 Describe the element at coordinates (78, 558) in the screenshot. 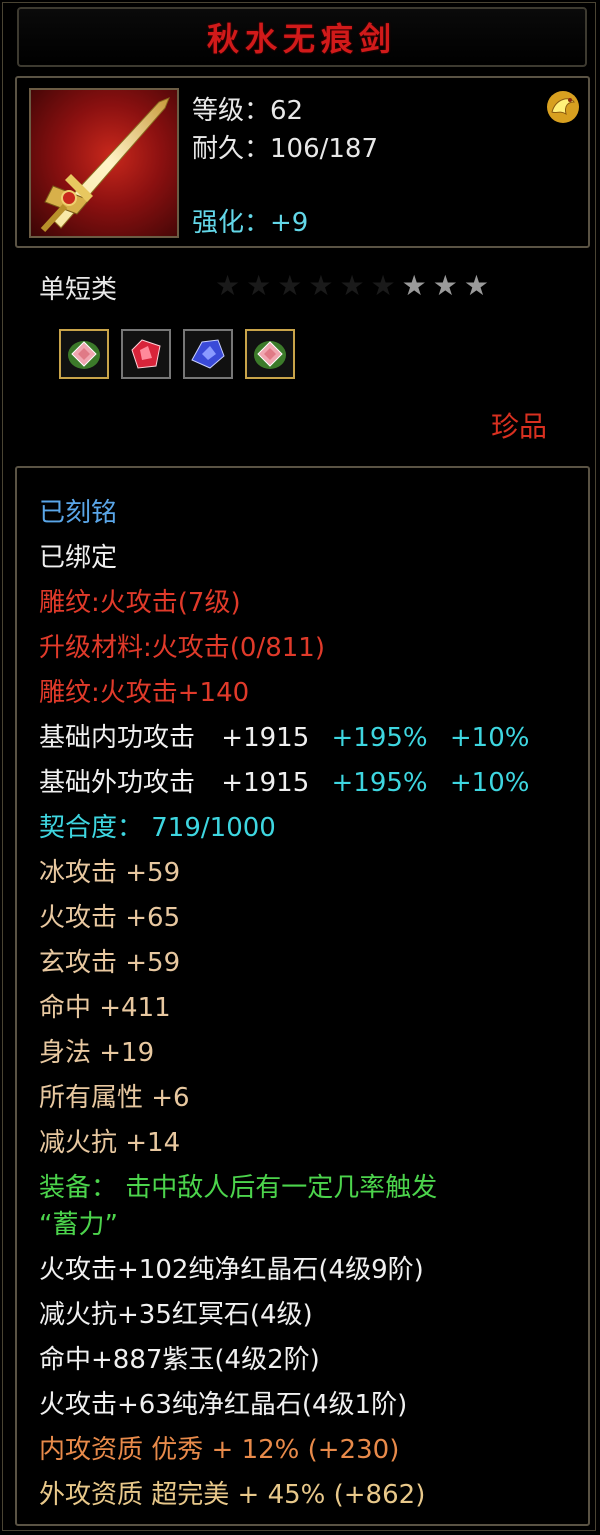

I see `bound-status: 已绑定` at that location.